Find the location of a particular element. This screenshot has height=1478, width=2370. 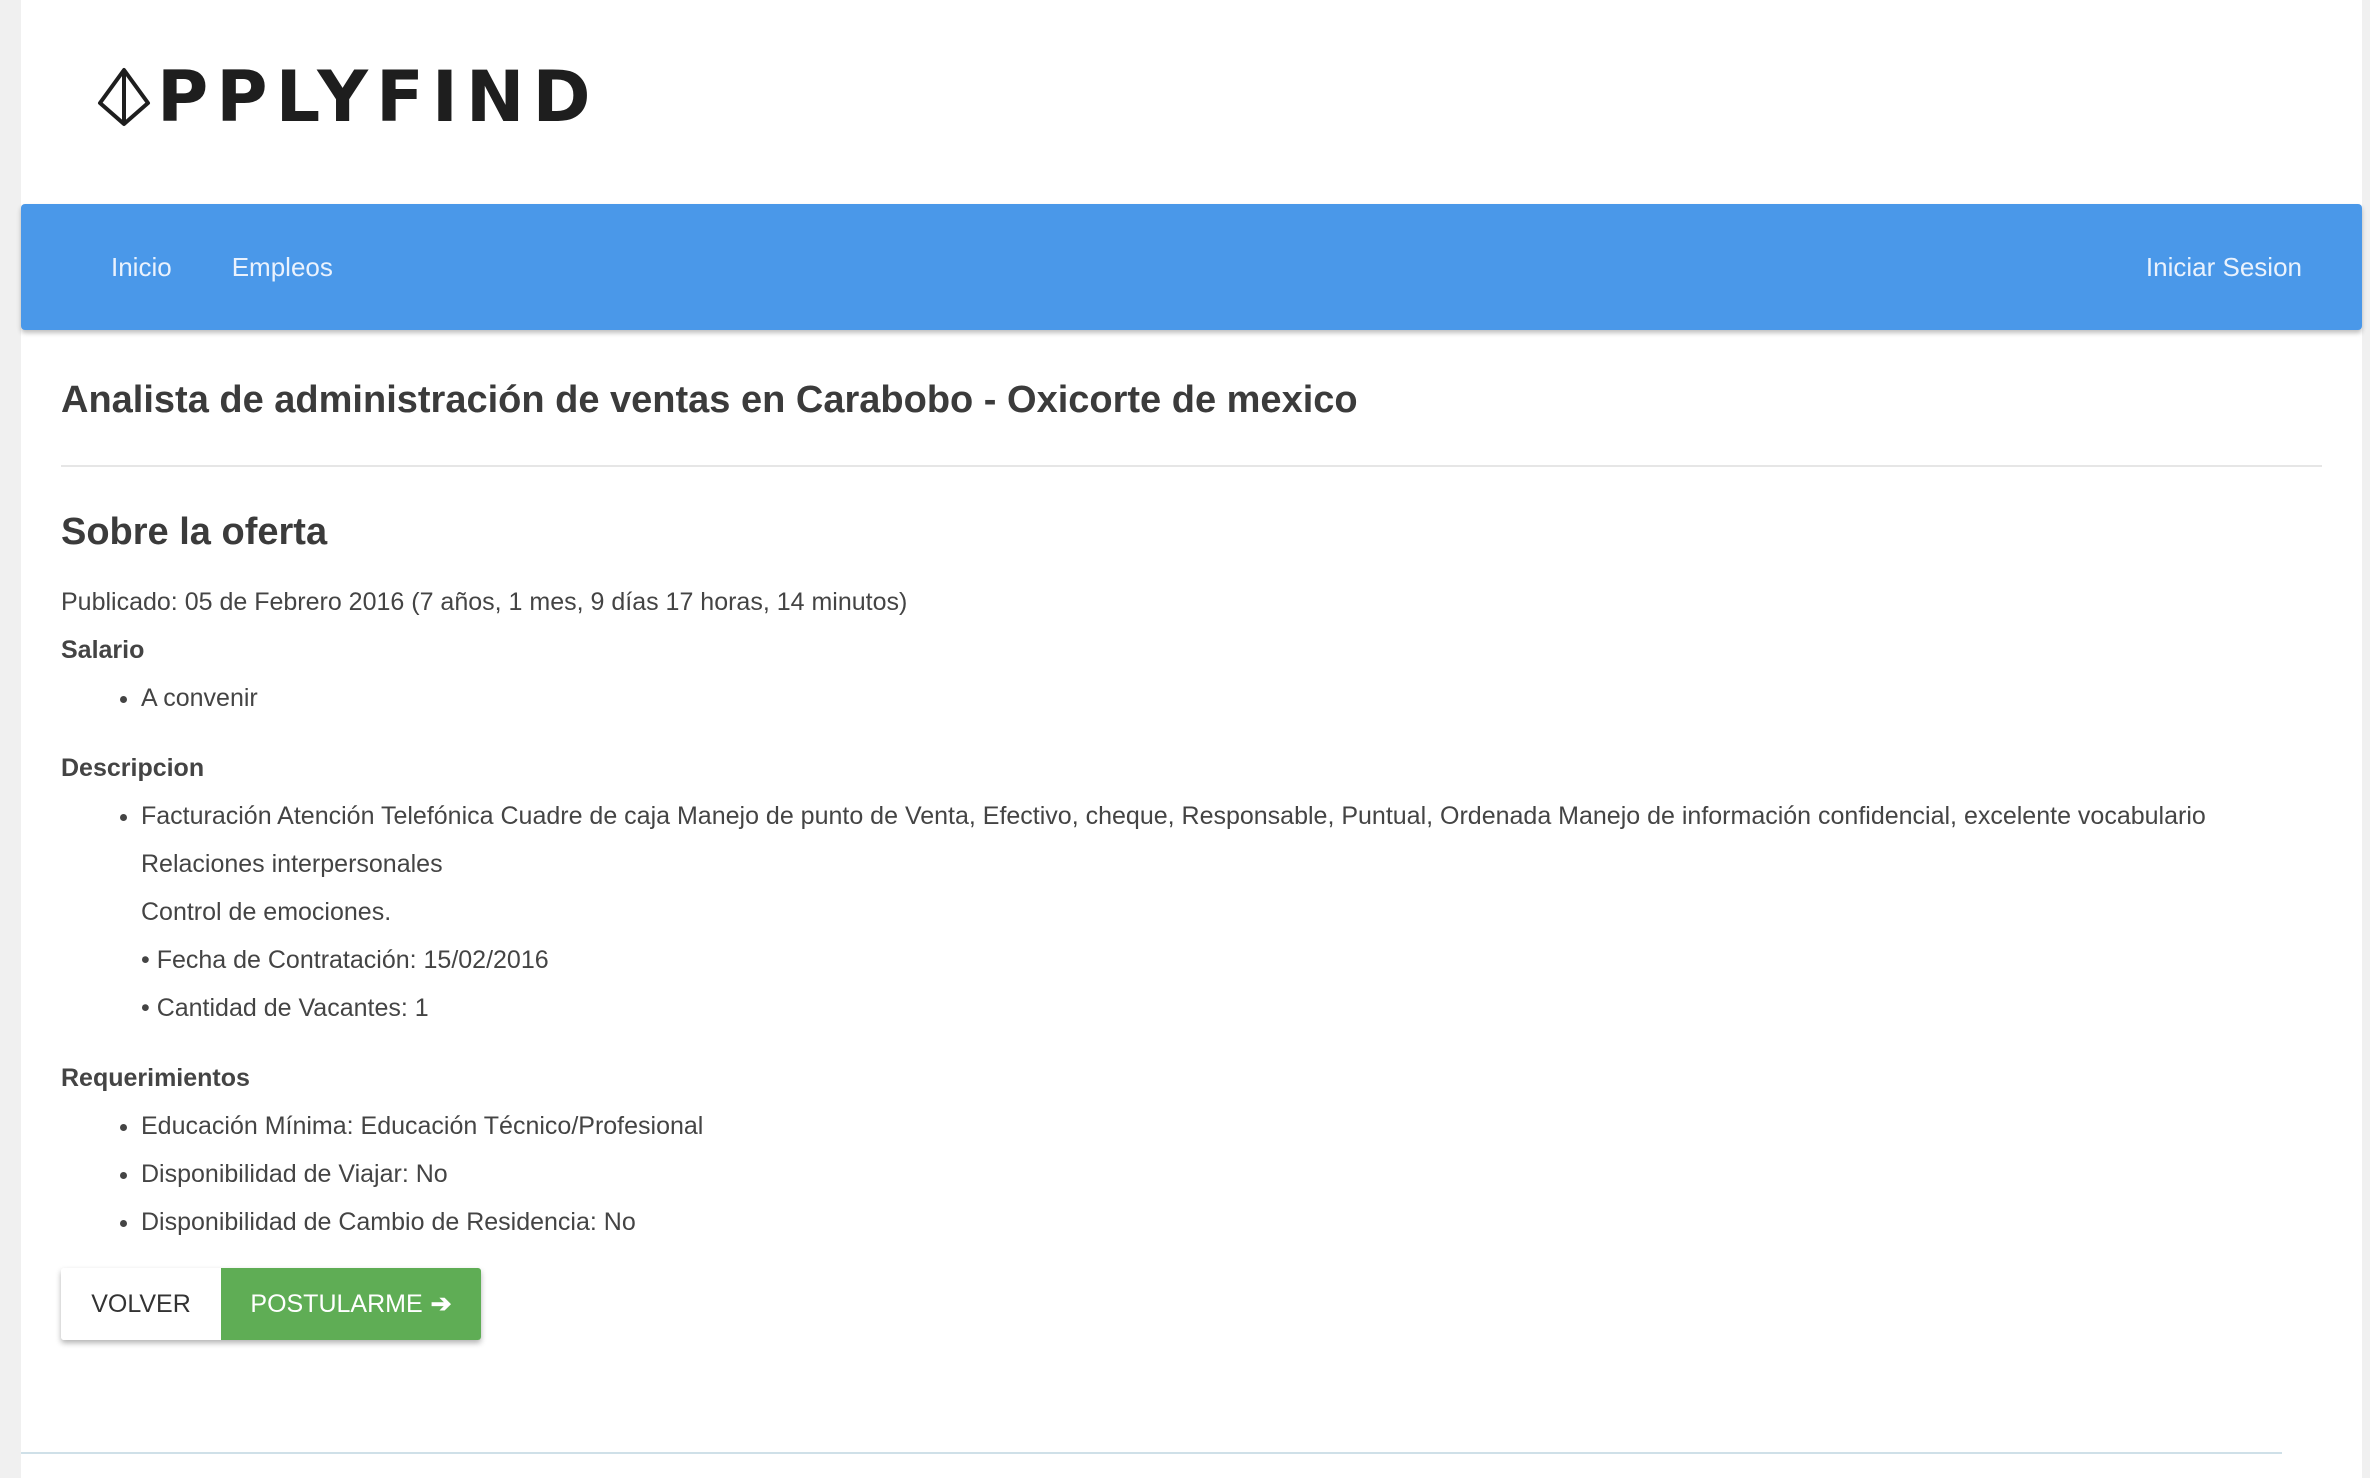

section-title: Sobre la oferta is located at coordinates (194, 532).